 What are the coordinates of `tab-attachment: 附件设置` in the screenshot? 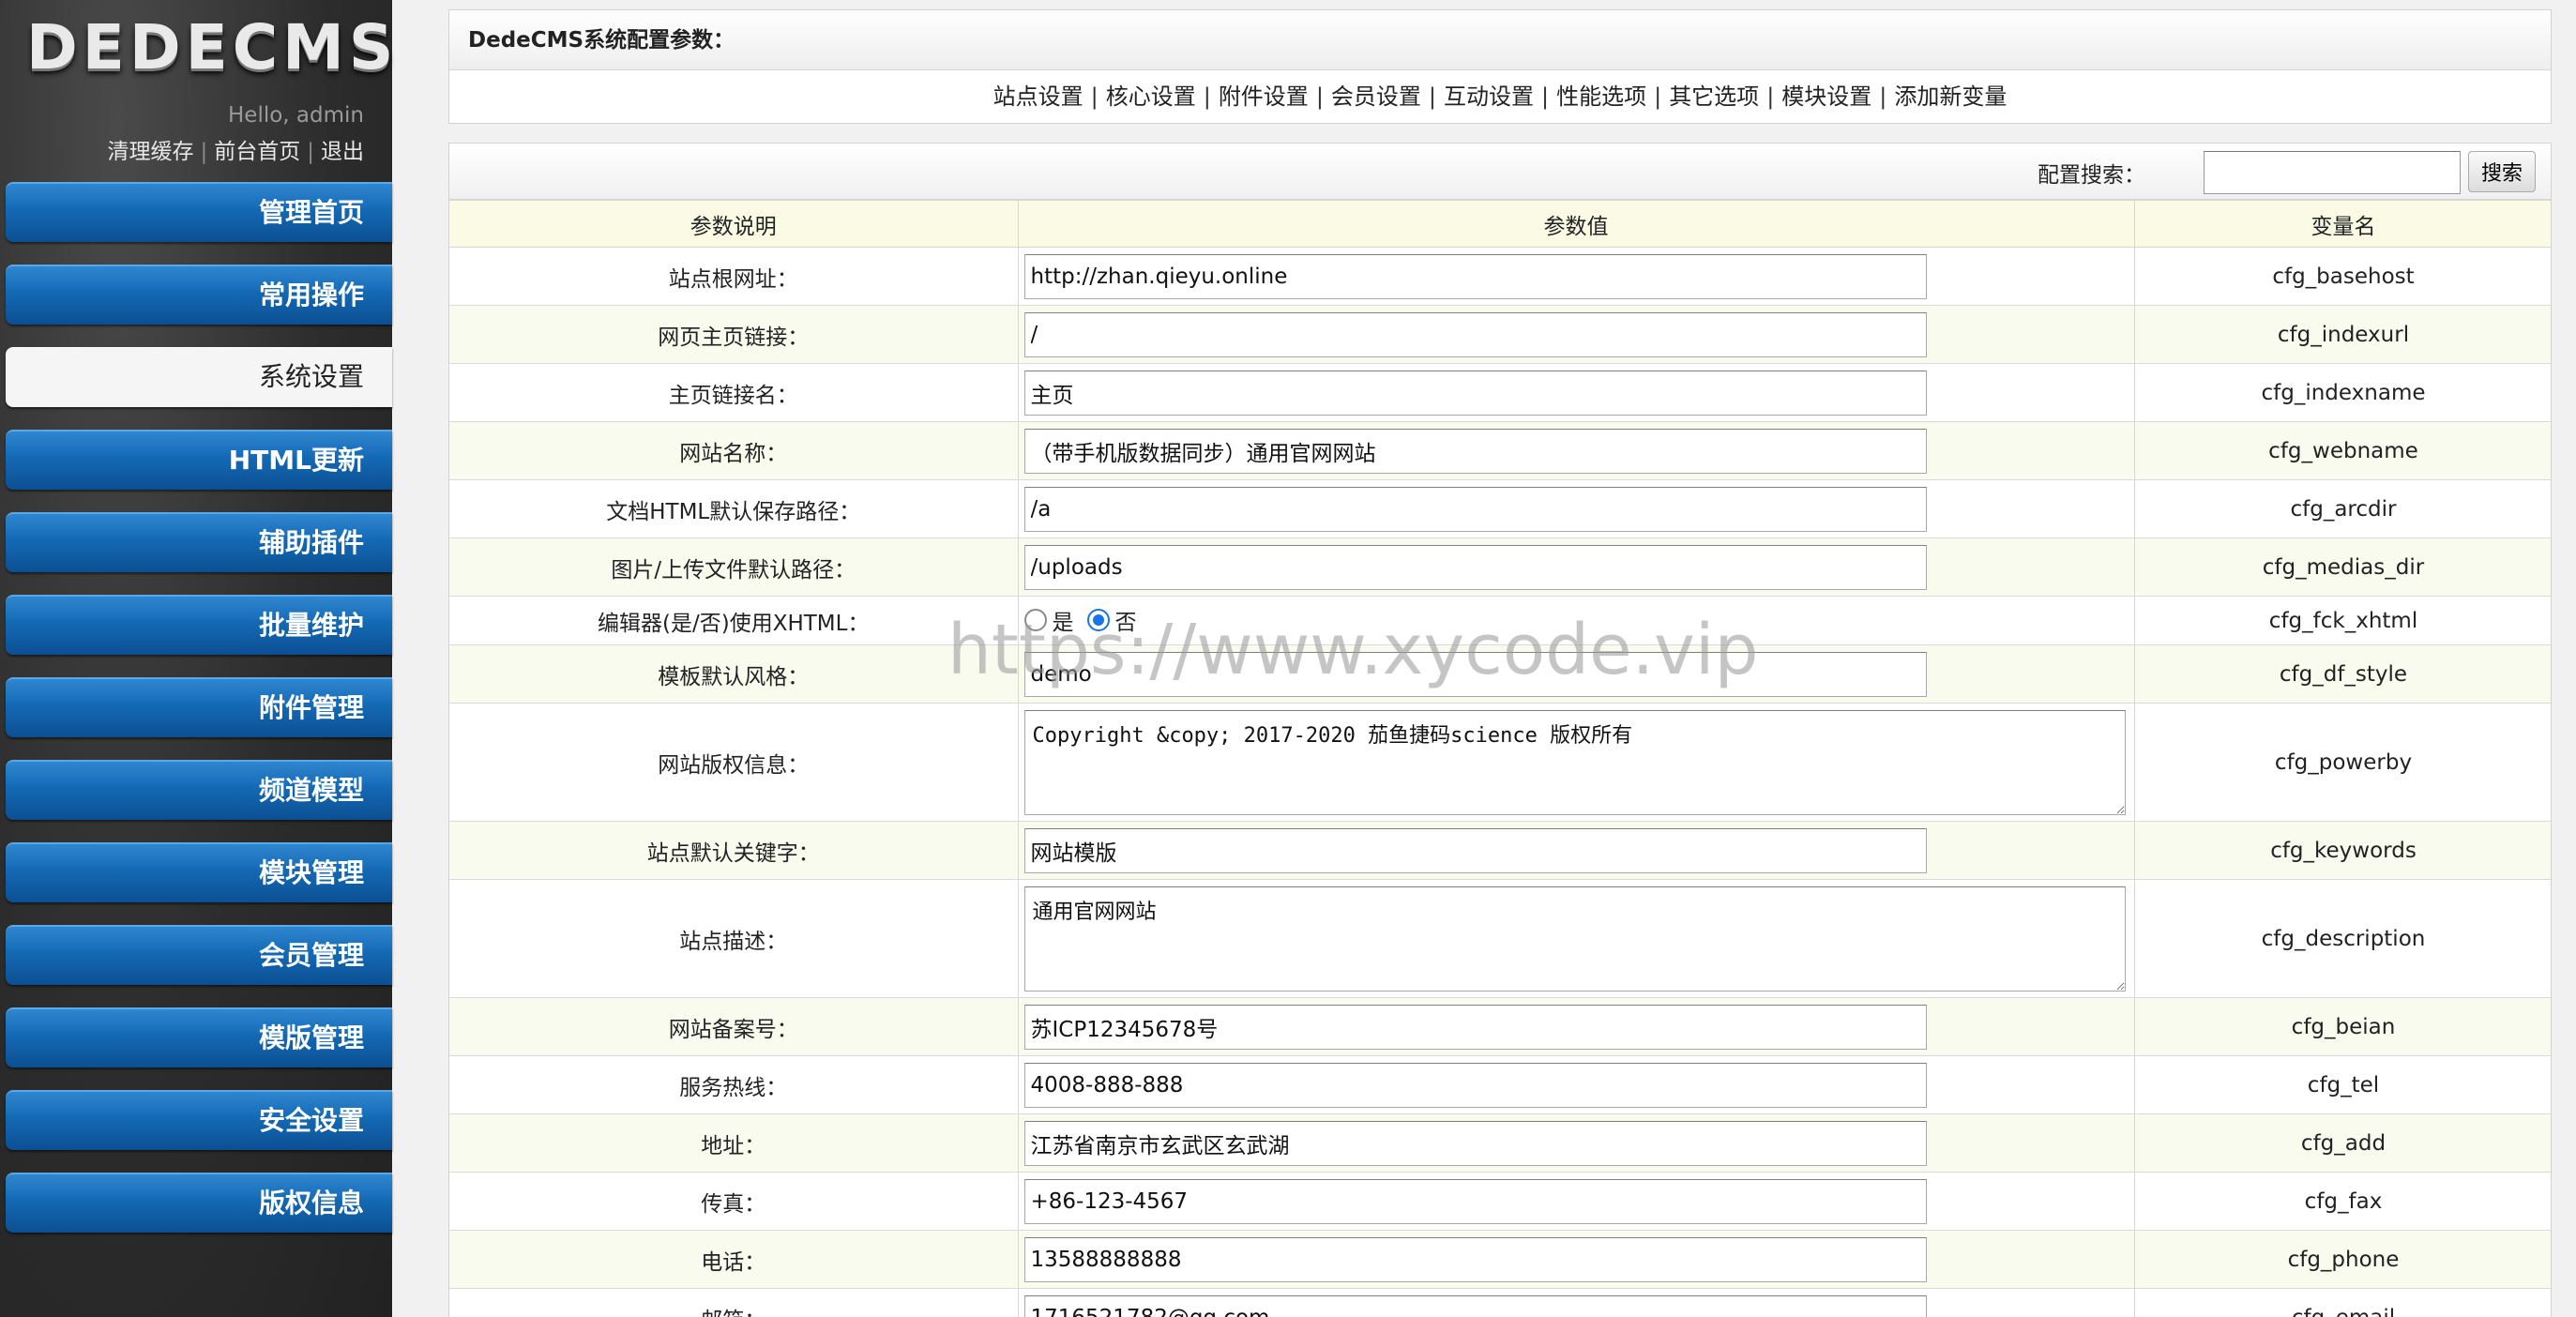 It's located at (1264, 96).